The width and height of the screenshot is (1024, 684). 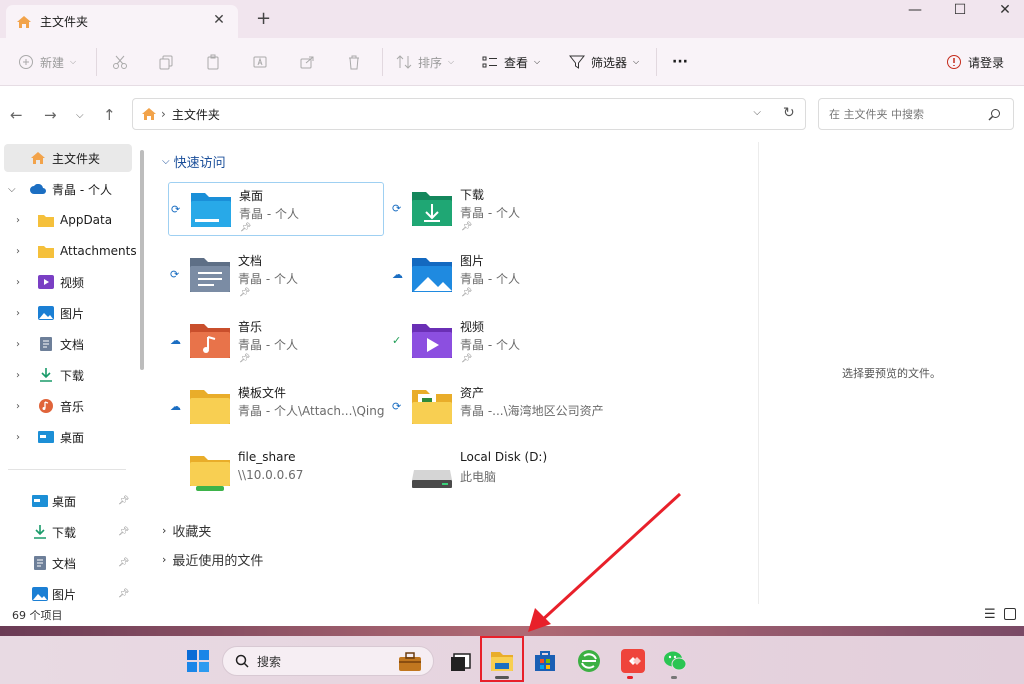 What do you see at coordinates (789, 113) in the screenshot?
I see `refresh-icon: ↻` at bounding box center [789, 113].